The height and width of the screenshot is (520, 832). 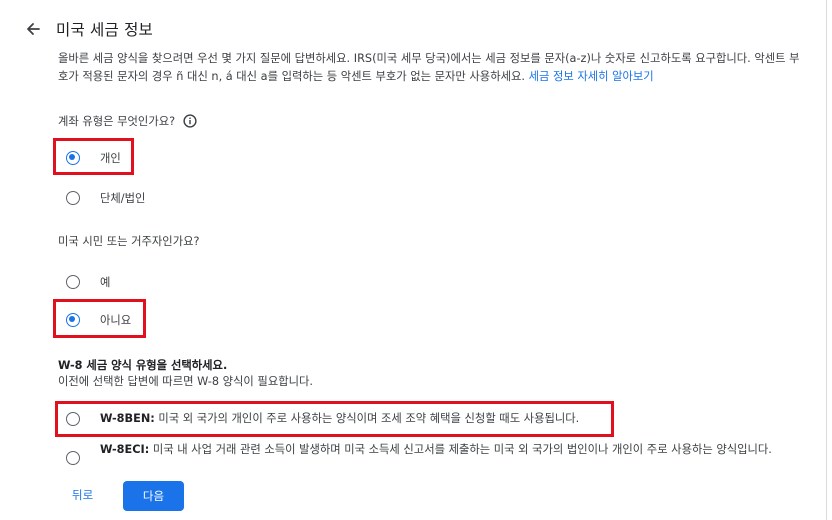 What do you see at coordinates (105, 30) in the screenshot?
I see `page-title: 미국 세금 정보` at bounding box center [105, 30].